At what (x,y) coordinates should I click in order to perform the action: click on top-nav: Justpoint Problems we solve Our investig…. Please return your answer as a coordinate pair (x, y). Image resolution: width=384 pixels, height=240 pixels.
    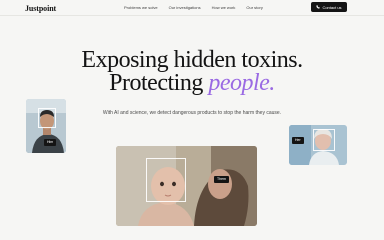
    Looking at the image, I should click on (192, 8).